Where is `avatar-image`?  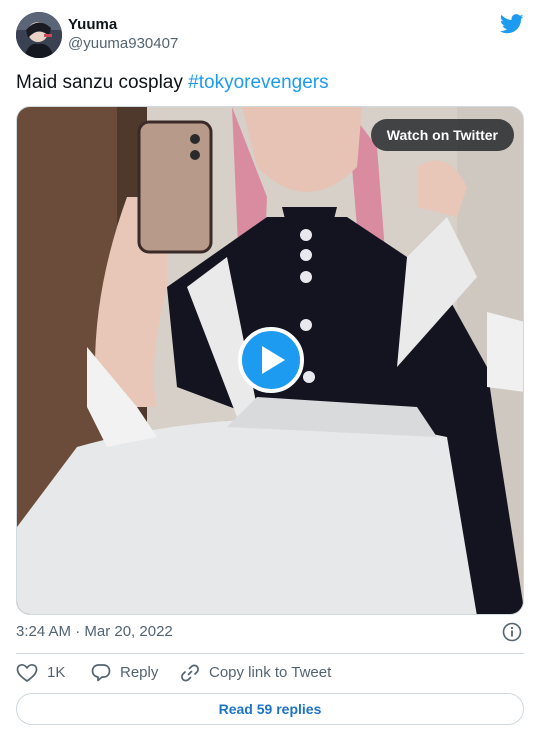
avatar-image is located at coordinates (39, 35).